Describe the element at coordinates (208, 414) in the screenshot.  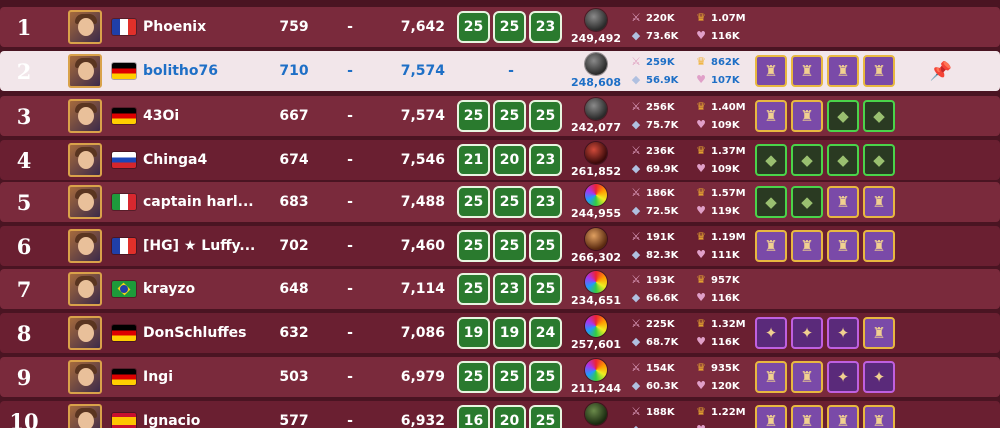
I see `player-name: Ignacio` at that location.